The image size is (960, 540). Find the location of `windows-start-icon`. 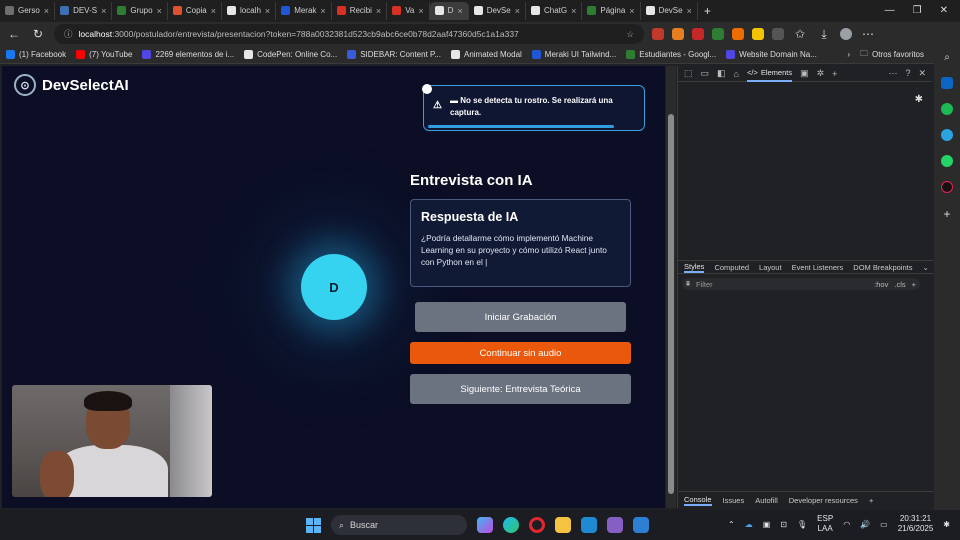

windows-start-icon is located at coordinates (313, 525).